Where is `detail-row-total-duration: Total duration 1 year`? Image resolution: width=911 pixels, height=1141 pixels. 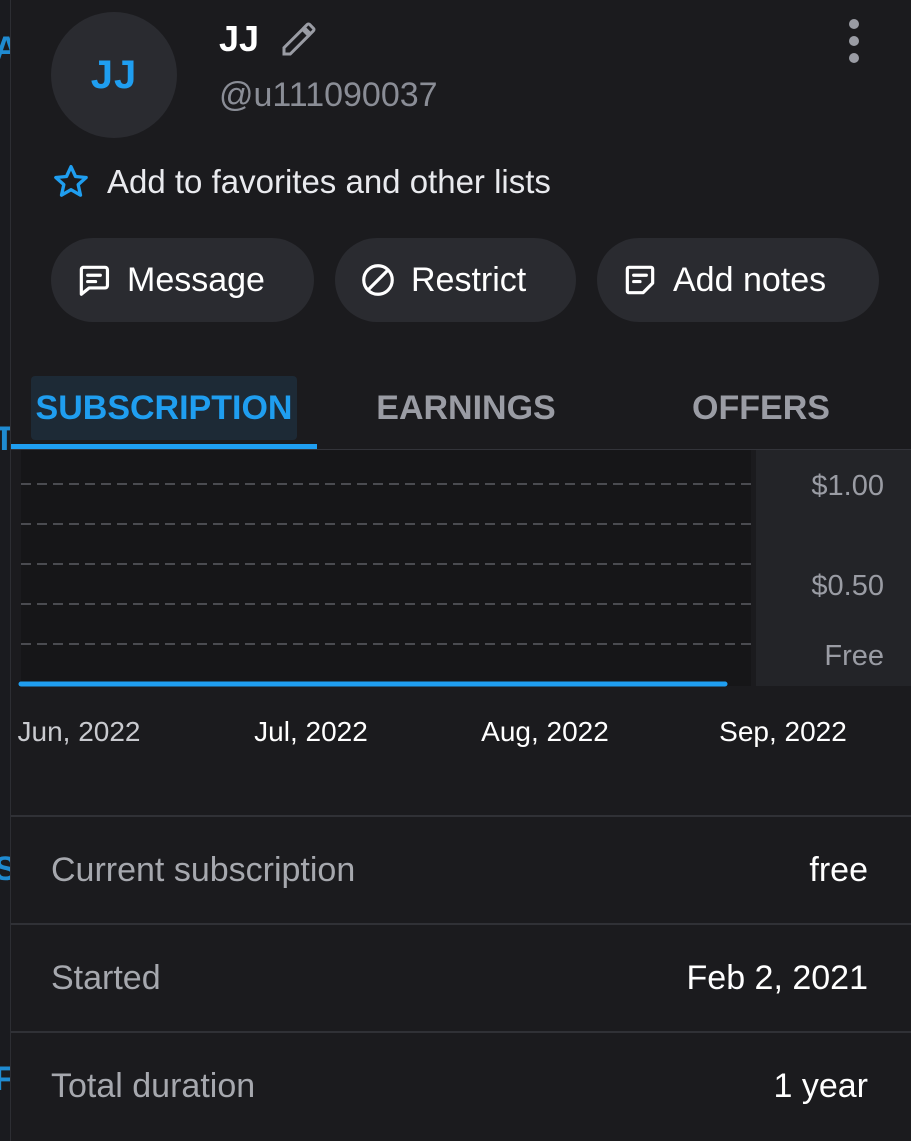
detail-row-total-duration: Total duration 1 year is located at coordinates (461, 1085).